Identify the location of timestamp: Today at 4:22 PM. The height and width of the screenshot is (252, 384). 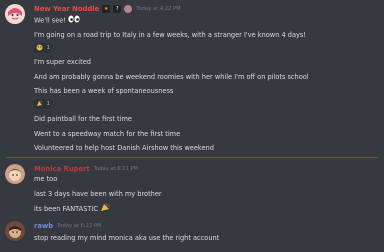
(158, 9).